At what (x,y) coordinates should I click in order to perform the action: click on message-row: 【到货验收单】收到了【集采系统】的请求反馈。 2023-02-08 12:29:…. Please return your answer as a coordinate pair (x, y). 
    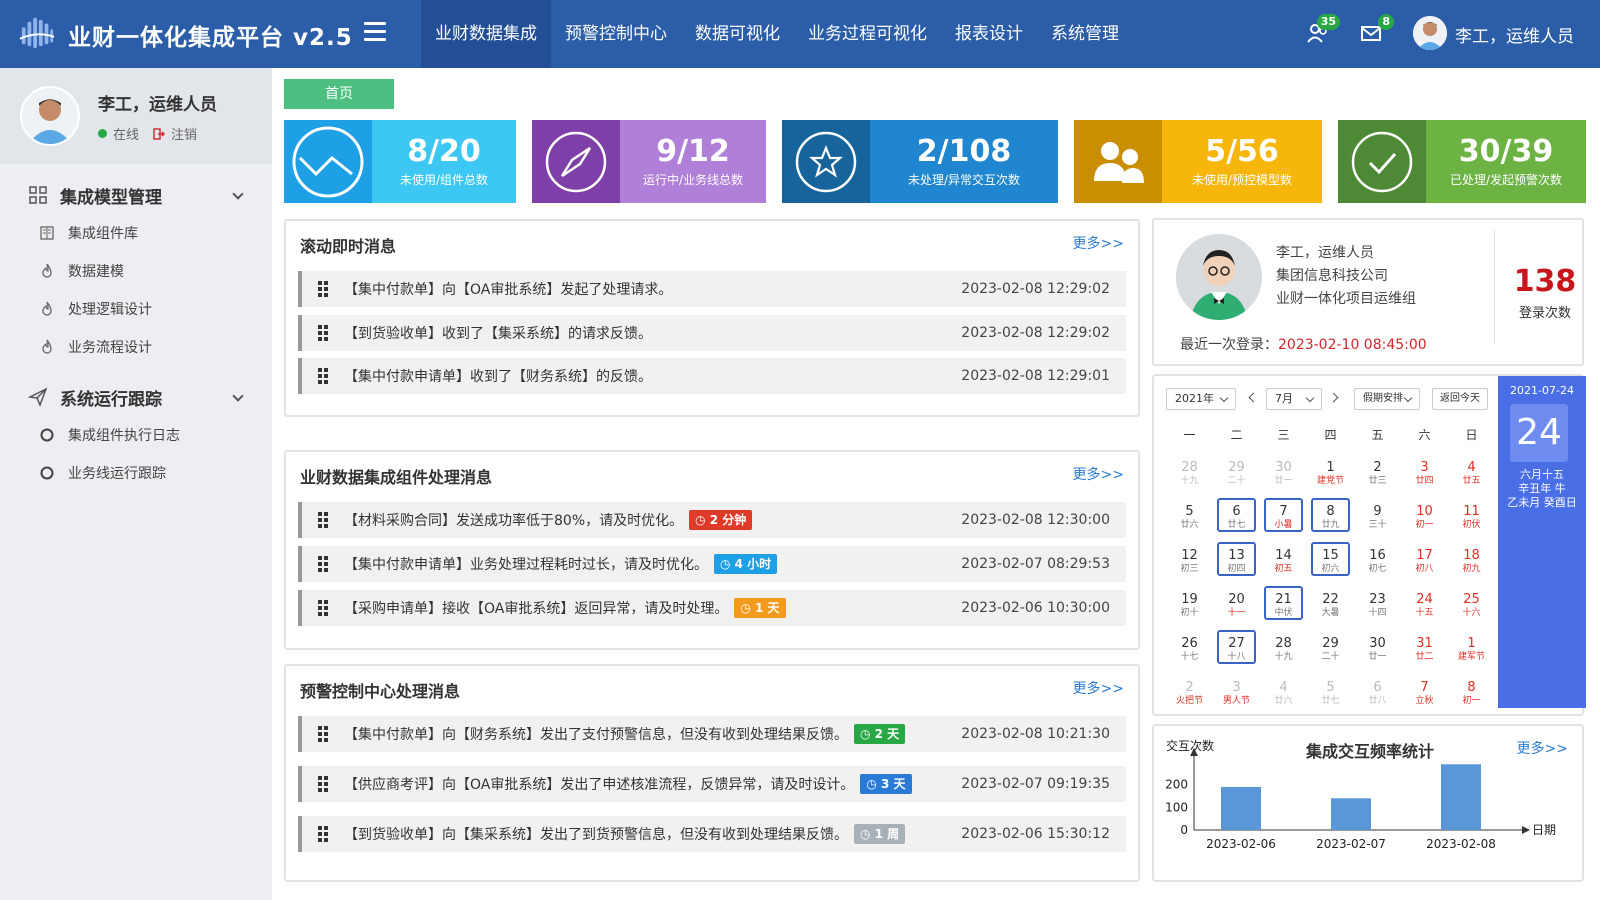
    Looking at the image, I should click on (712, 333).